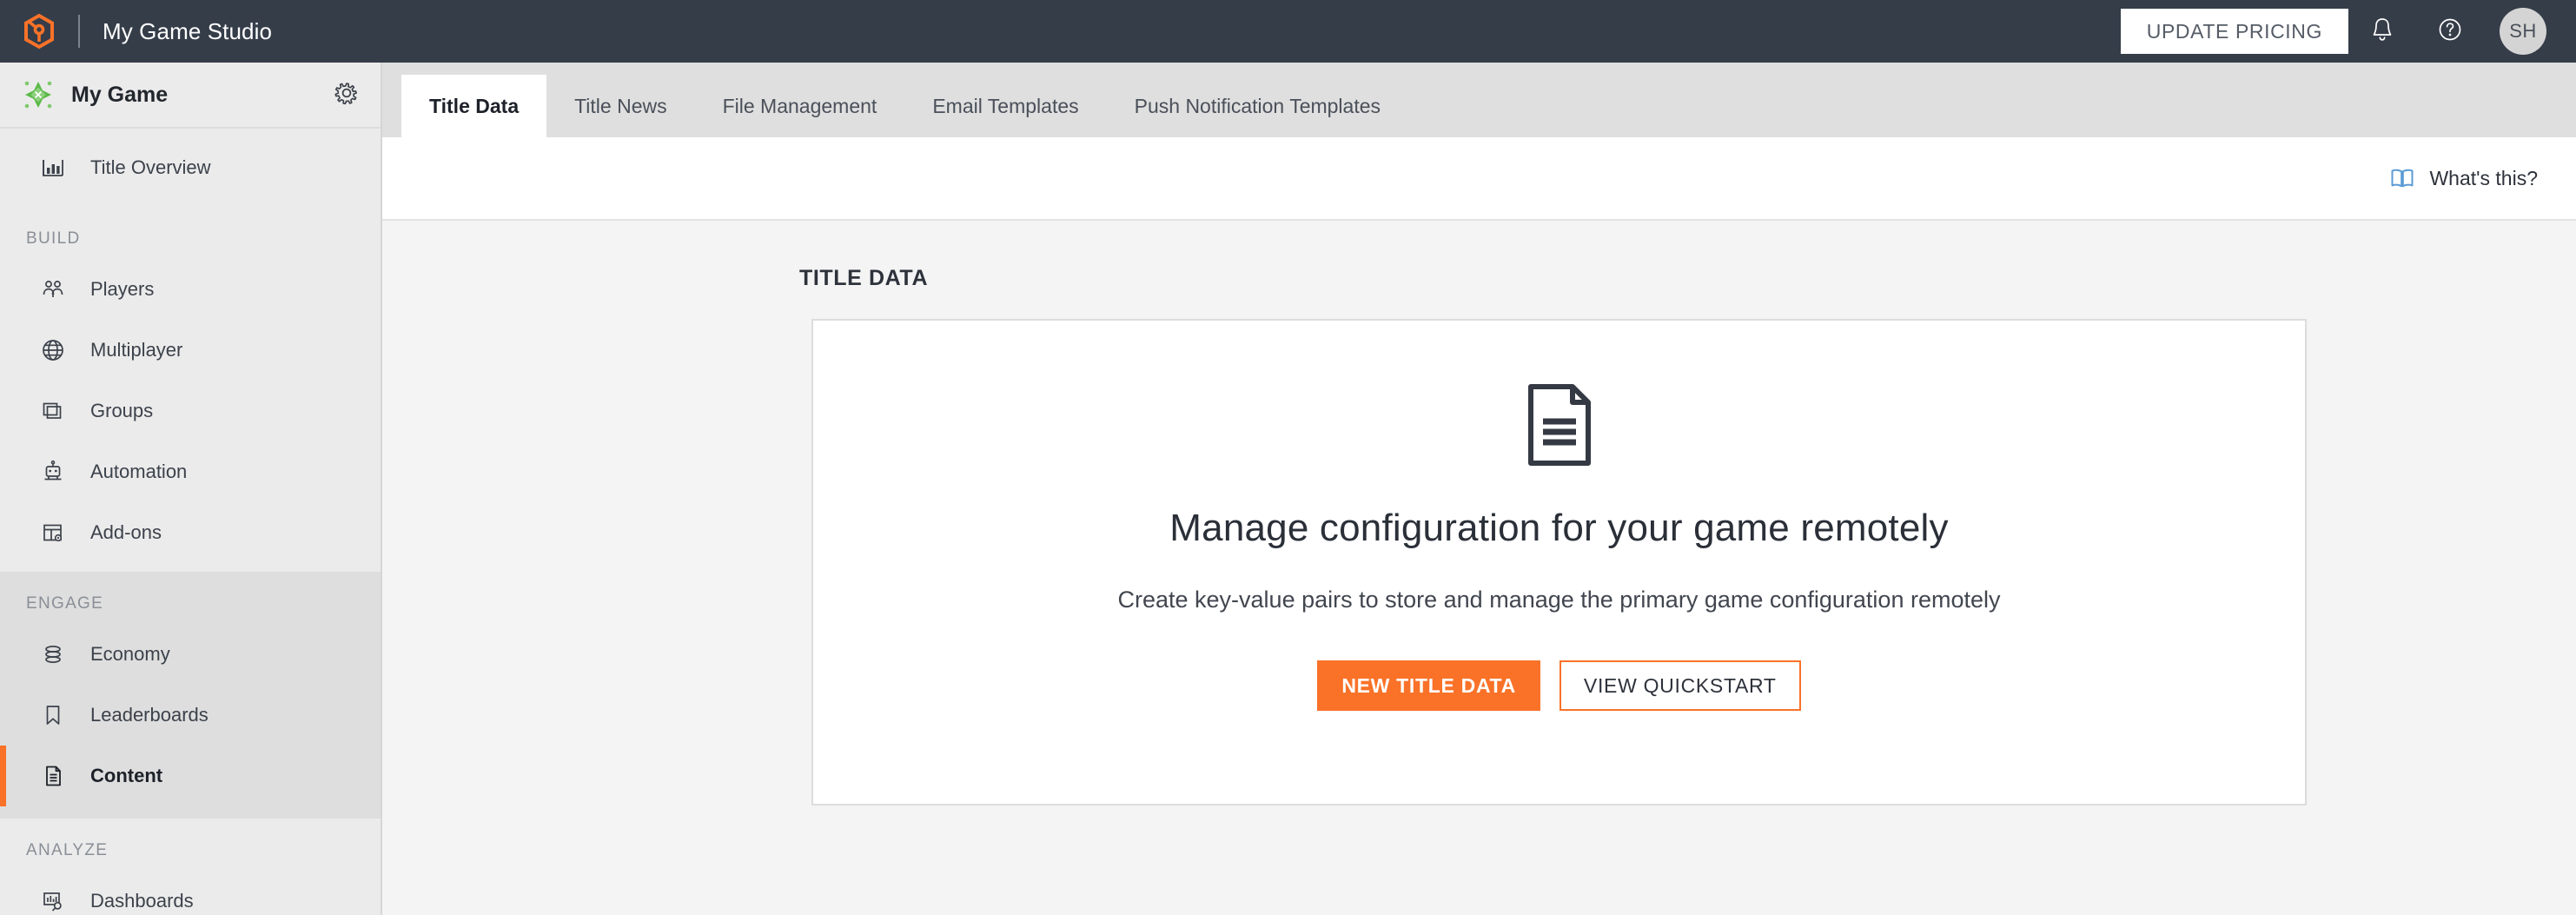 Image resolution: width=2576 pixels, height=915 pixels. Describe the element at coordinates (136, 350) in the screenshot. I see `sidebar-item-label: Multiplayer` at that location.